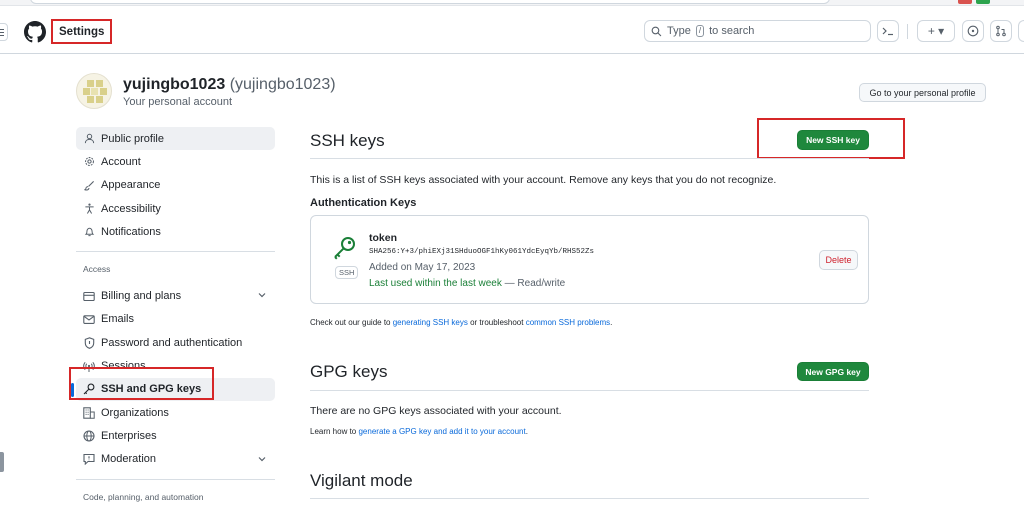 The width and height of the screenshot is (1024, 506). I want to click on sidebar-item-sessions: Sessions, so click(175, 365).